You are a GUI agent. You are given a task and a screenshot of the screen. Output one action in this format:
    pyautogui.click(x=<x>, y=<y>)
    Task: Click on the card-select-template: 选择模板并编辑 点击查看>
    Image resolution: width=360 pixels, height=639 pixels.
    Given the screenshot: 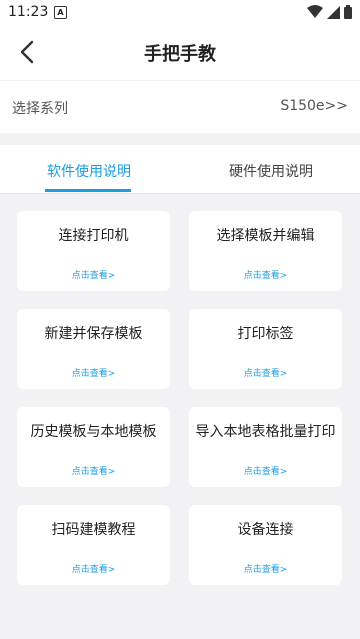 What is the action you would take?
    pyautogui.click(x=265, y=251)
    